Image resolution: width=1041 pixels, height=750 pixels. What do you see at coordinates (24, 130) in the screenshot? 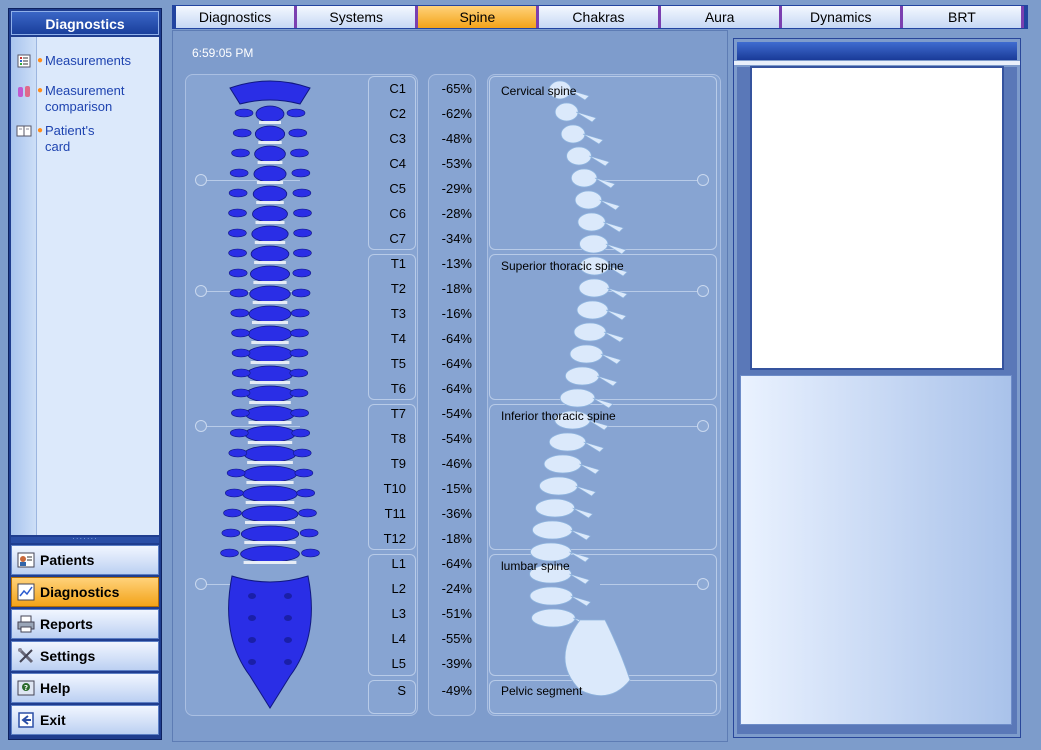
I see `book-icon` at bounding box center [24, 130].